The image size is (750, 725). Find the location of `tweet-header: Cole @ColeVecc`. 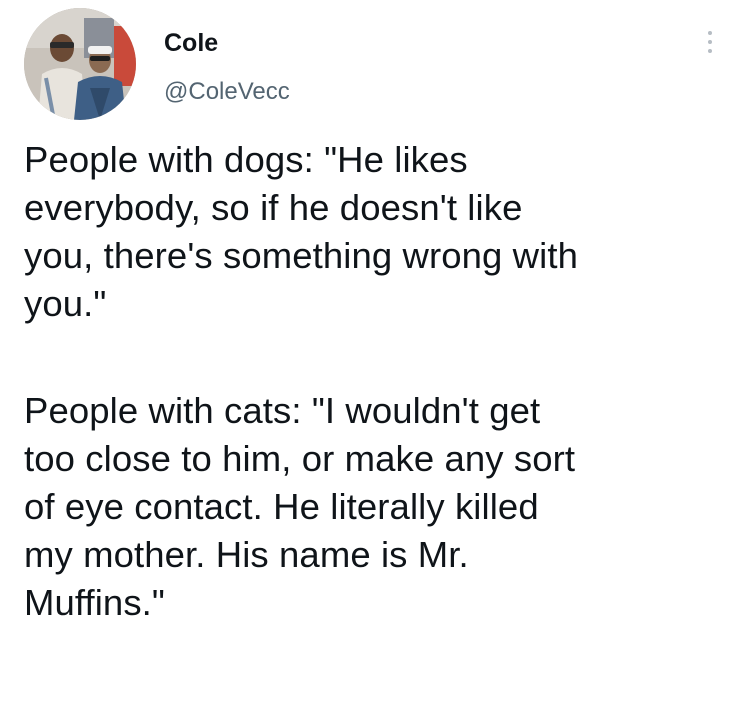

tweet-header: Cole @ColeVecc is located at coordinates (375, 64).